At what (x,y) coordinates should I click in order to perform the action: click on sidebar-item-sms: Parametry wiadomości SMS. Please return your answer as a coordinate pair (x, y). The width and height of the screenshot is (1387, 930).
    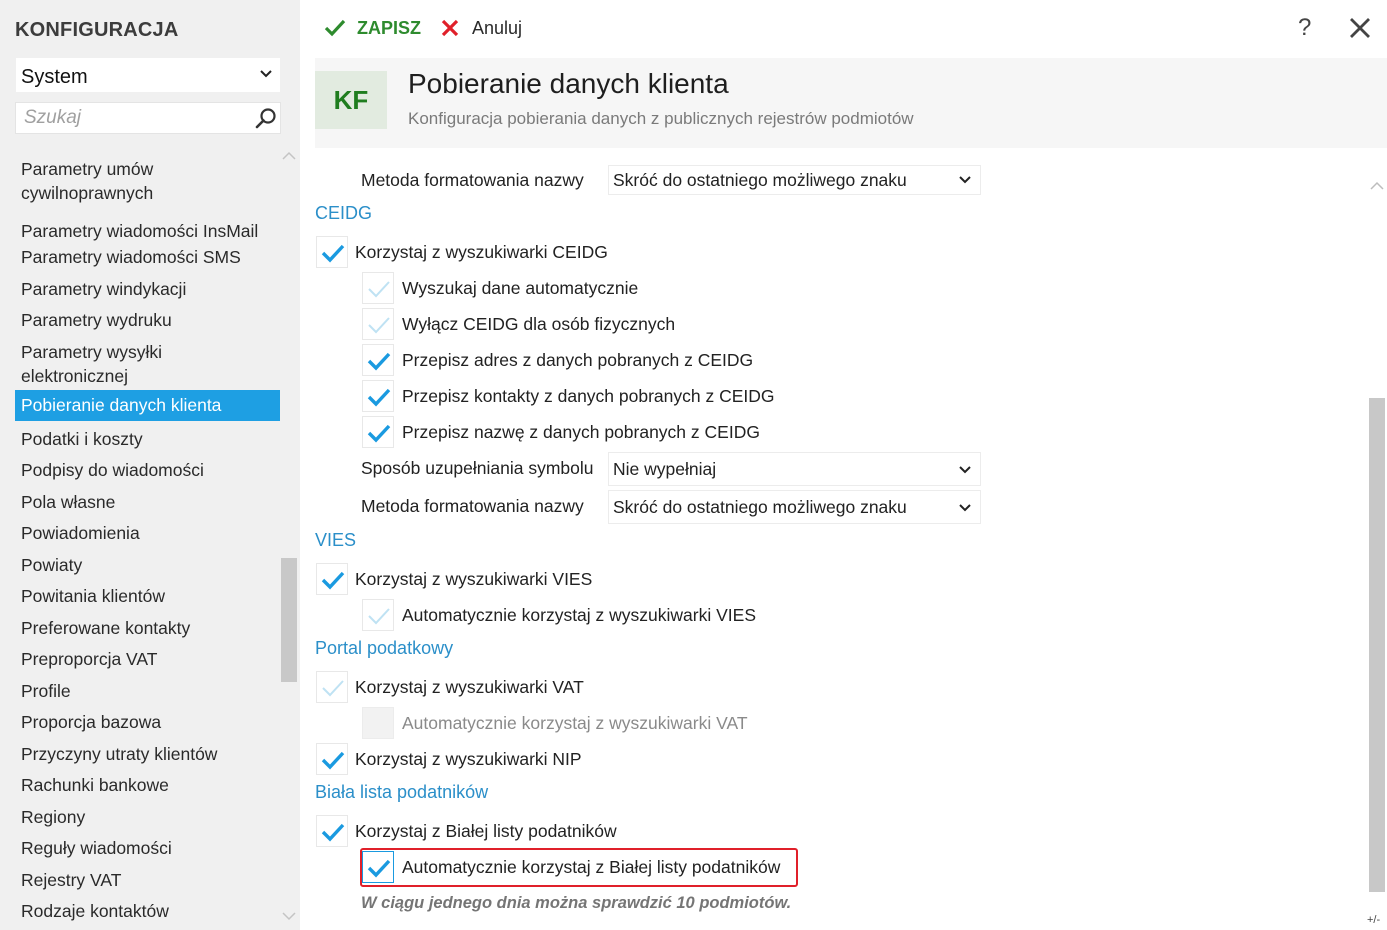
    Looking at the image, I should click on (147, 257).